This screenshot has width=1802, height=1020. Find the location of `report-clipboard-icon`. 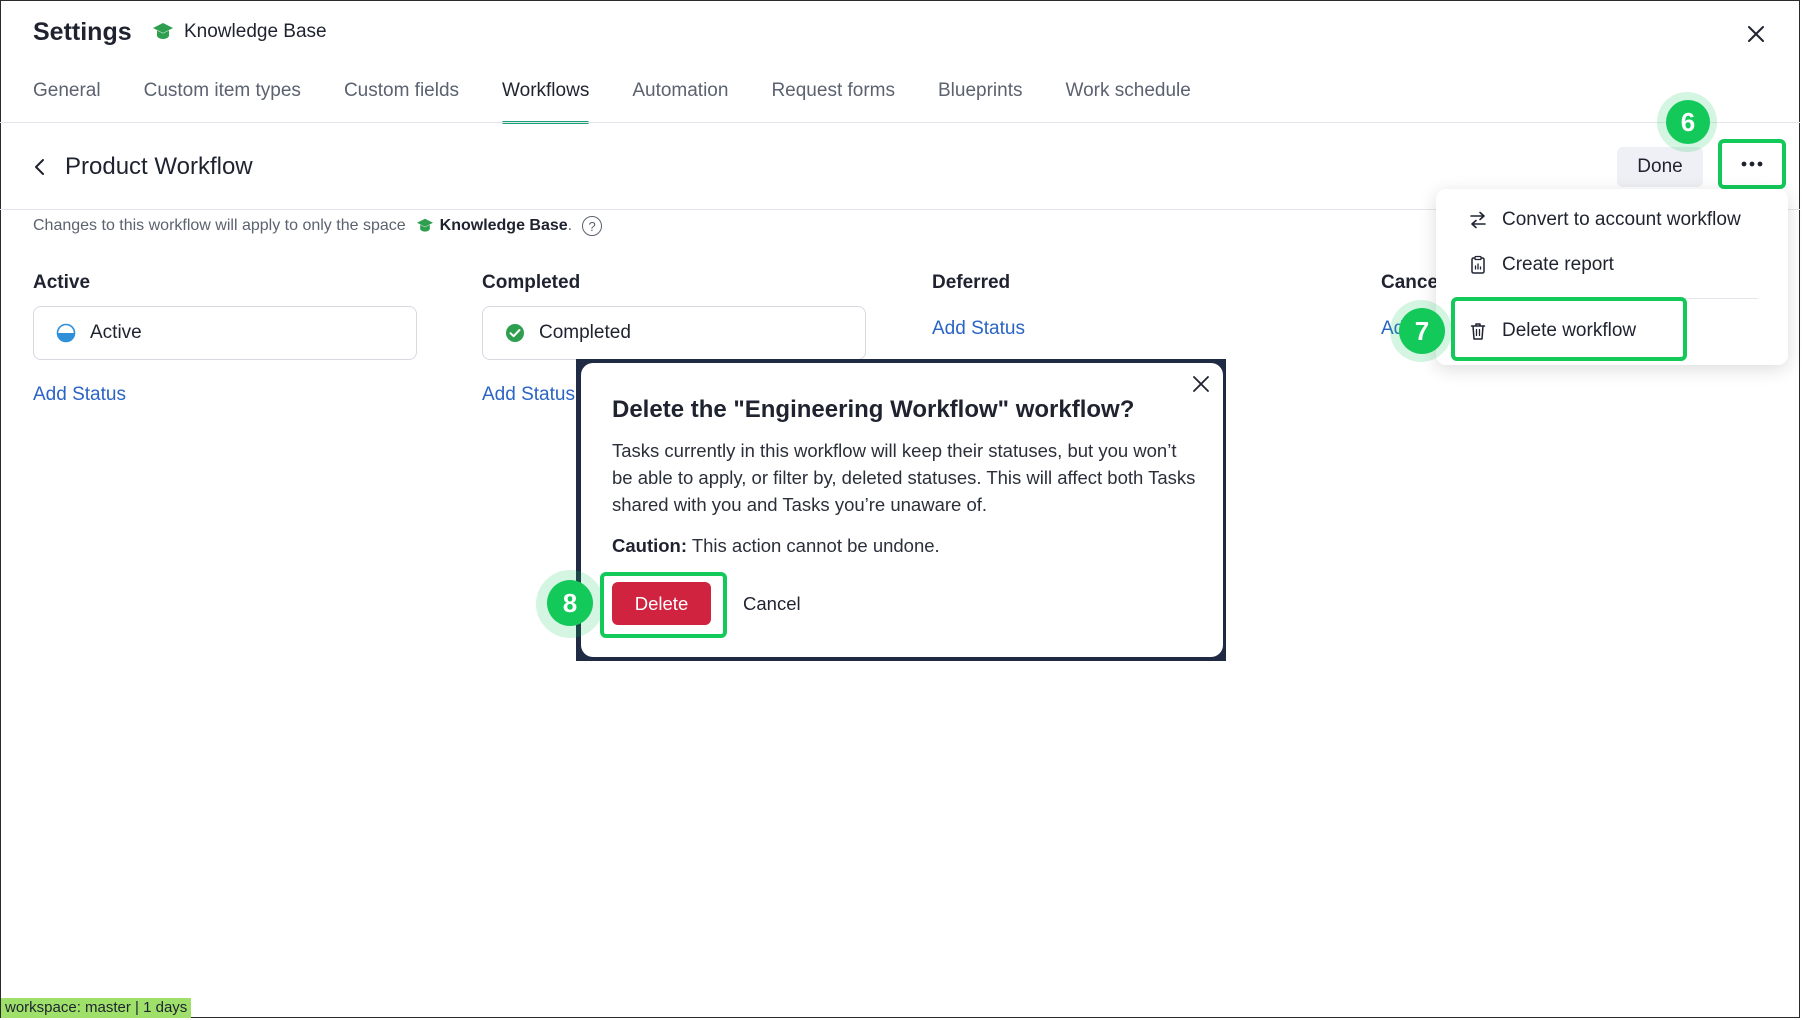

report-clipboard-icon is located at coordinates (1478, 264).